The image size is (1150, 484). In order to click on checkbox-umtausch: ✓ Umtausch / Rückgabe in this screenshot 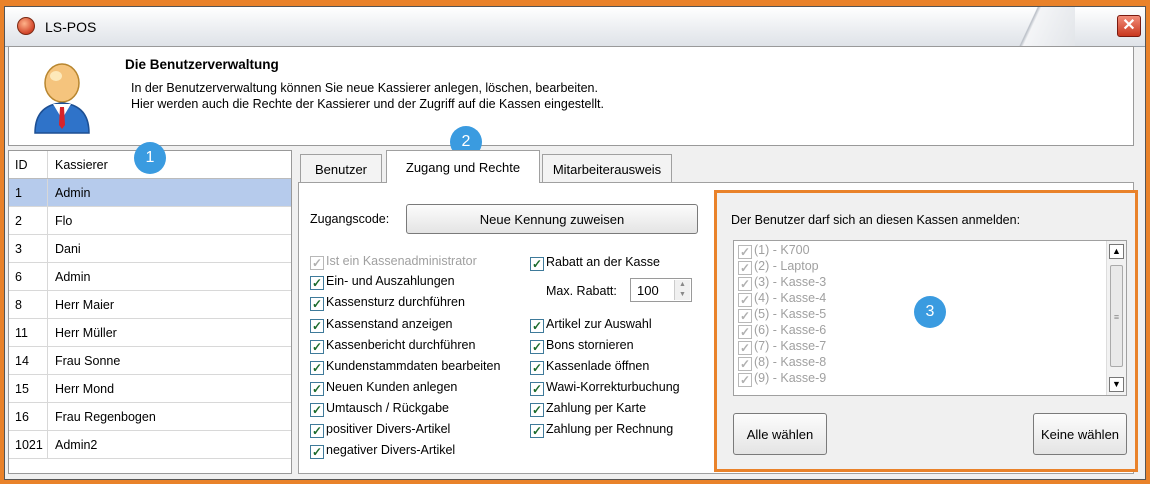, I will do `click(379, 410)`.